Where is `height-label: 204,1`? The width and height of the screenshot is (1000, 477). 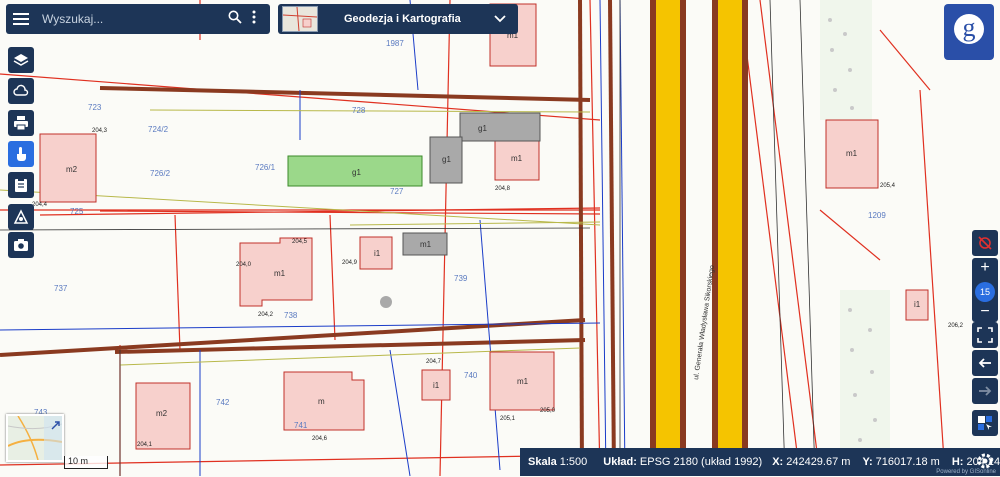
height-label: 204,1 is located at coordinates (145, 445).